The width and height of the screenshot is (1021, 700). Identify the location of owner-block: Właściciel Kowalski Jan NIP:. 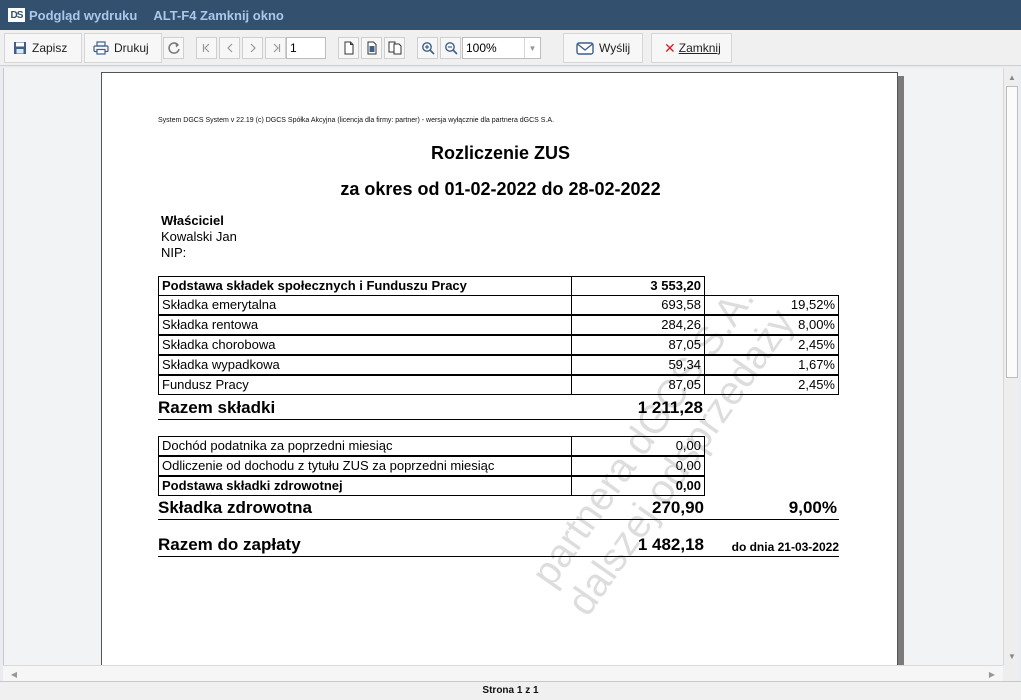
(199, 237).